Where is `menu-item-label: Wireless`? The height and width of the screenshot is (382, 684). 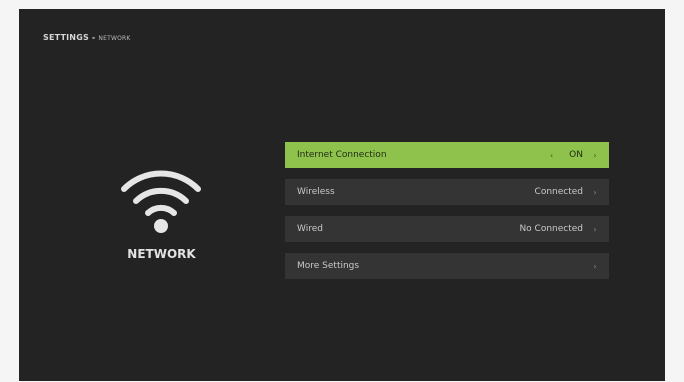
menu-item-label: Wireless is located at coordinates (316, 192).